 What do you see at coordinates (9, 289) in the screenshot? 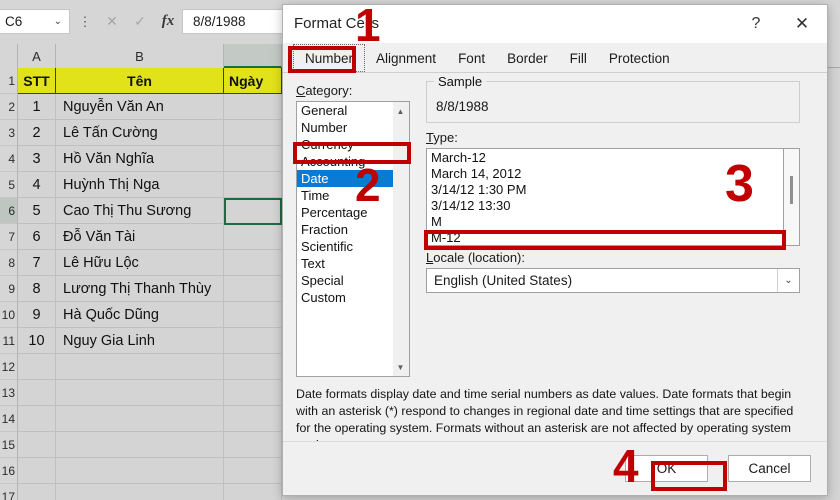
I see `row-header-9: 9` at bounding box center [9, 289].